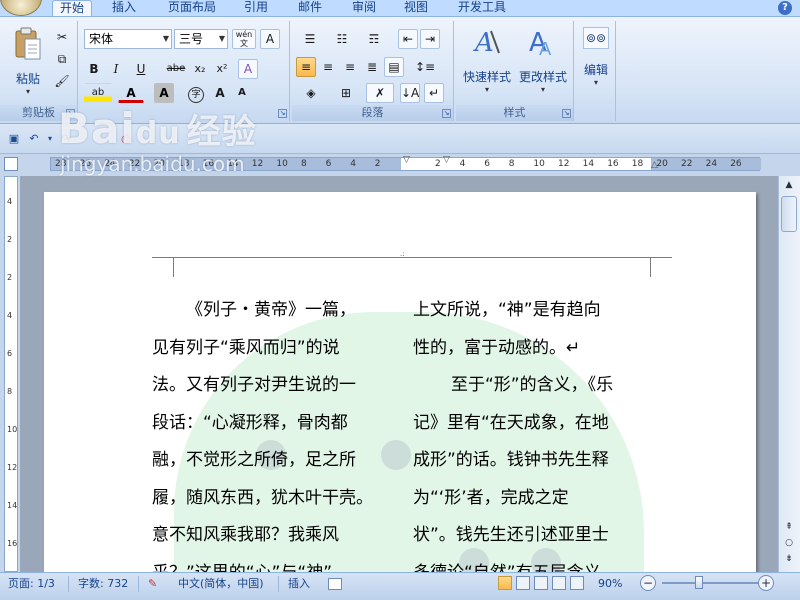 The image size is (800, 600). What do you see at coordinates (248, 69) in the screenshot?
I see `clear-formatting-button: A` at bounding box center [248, 69].